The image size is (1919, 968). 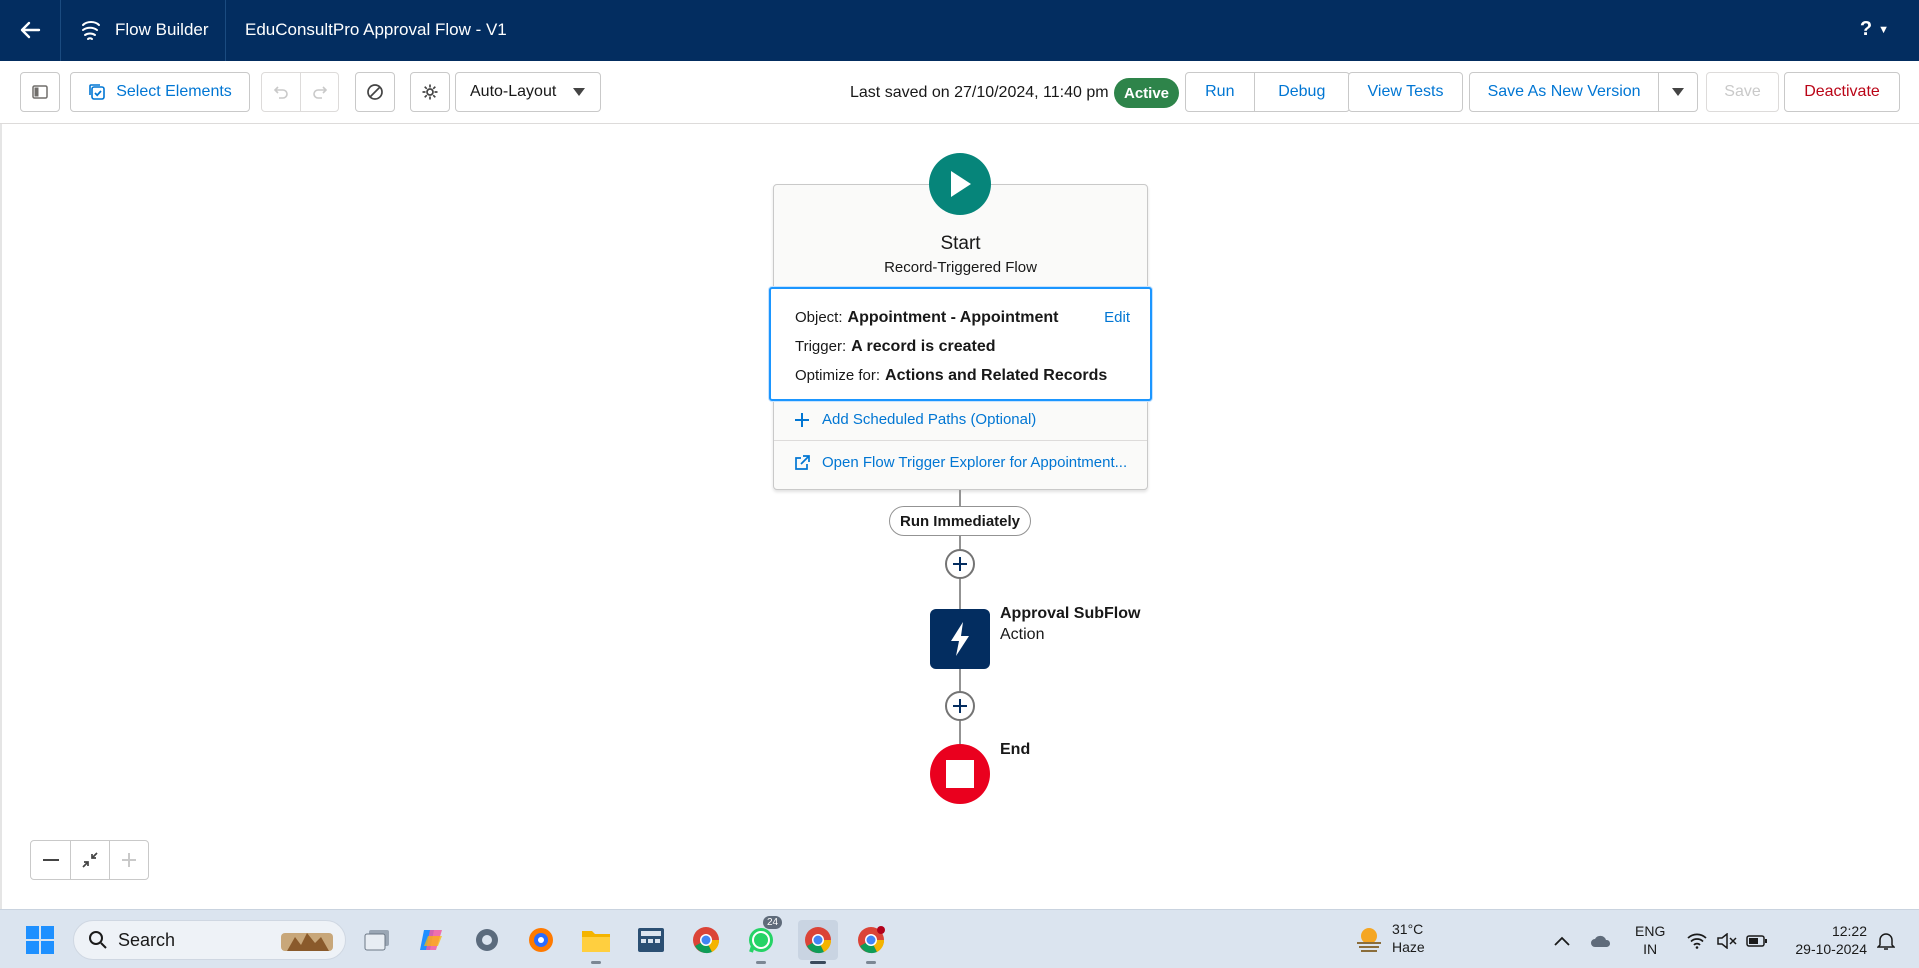 I want to click on app-name: Flow Builder, so click(x=162, y=29).